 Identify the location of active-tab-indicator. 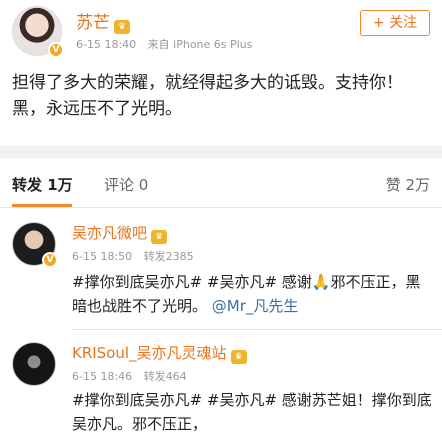
(42, 205).